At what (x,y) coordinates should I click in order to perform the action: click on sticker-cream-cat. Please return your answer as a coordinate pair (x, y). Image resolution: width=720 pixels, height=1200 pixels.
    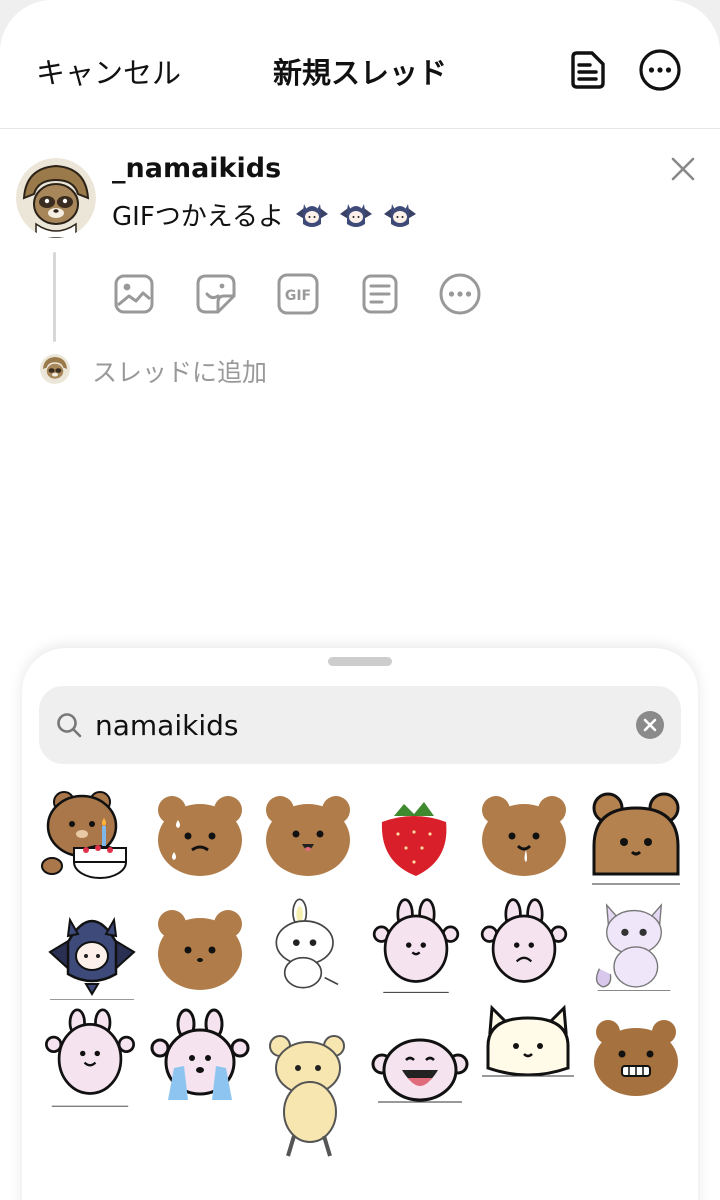
    Looking at the image, I should click on (528, 1046).